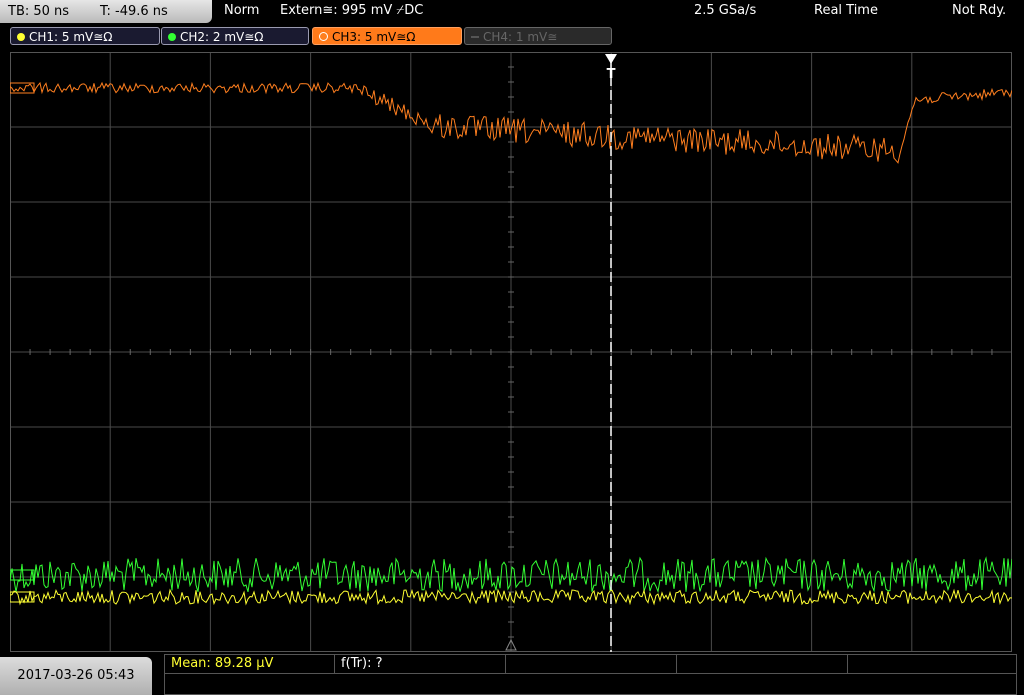 This screenshot has width=1024, height=695. What do you see at coordinates (420, 664) in the screenshot?
I see `measurement-frequency: f(Tr): ?` at bounding box center [420, 664].